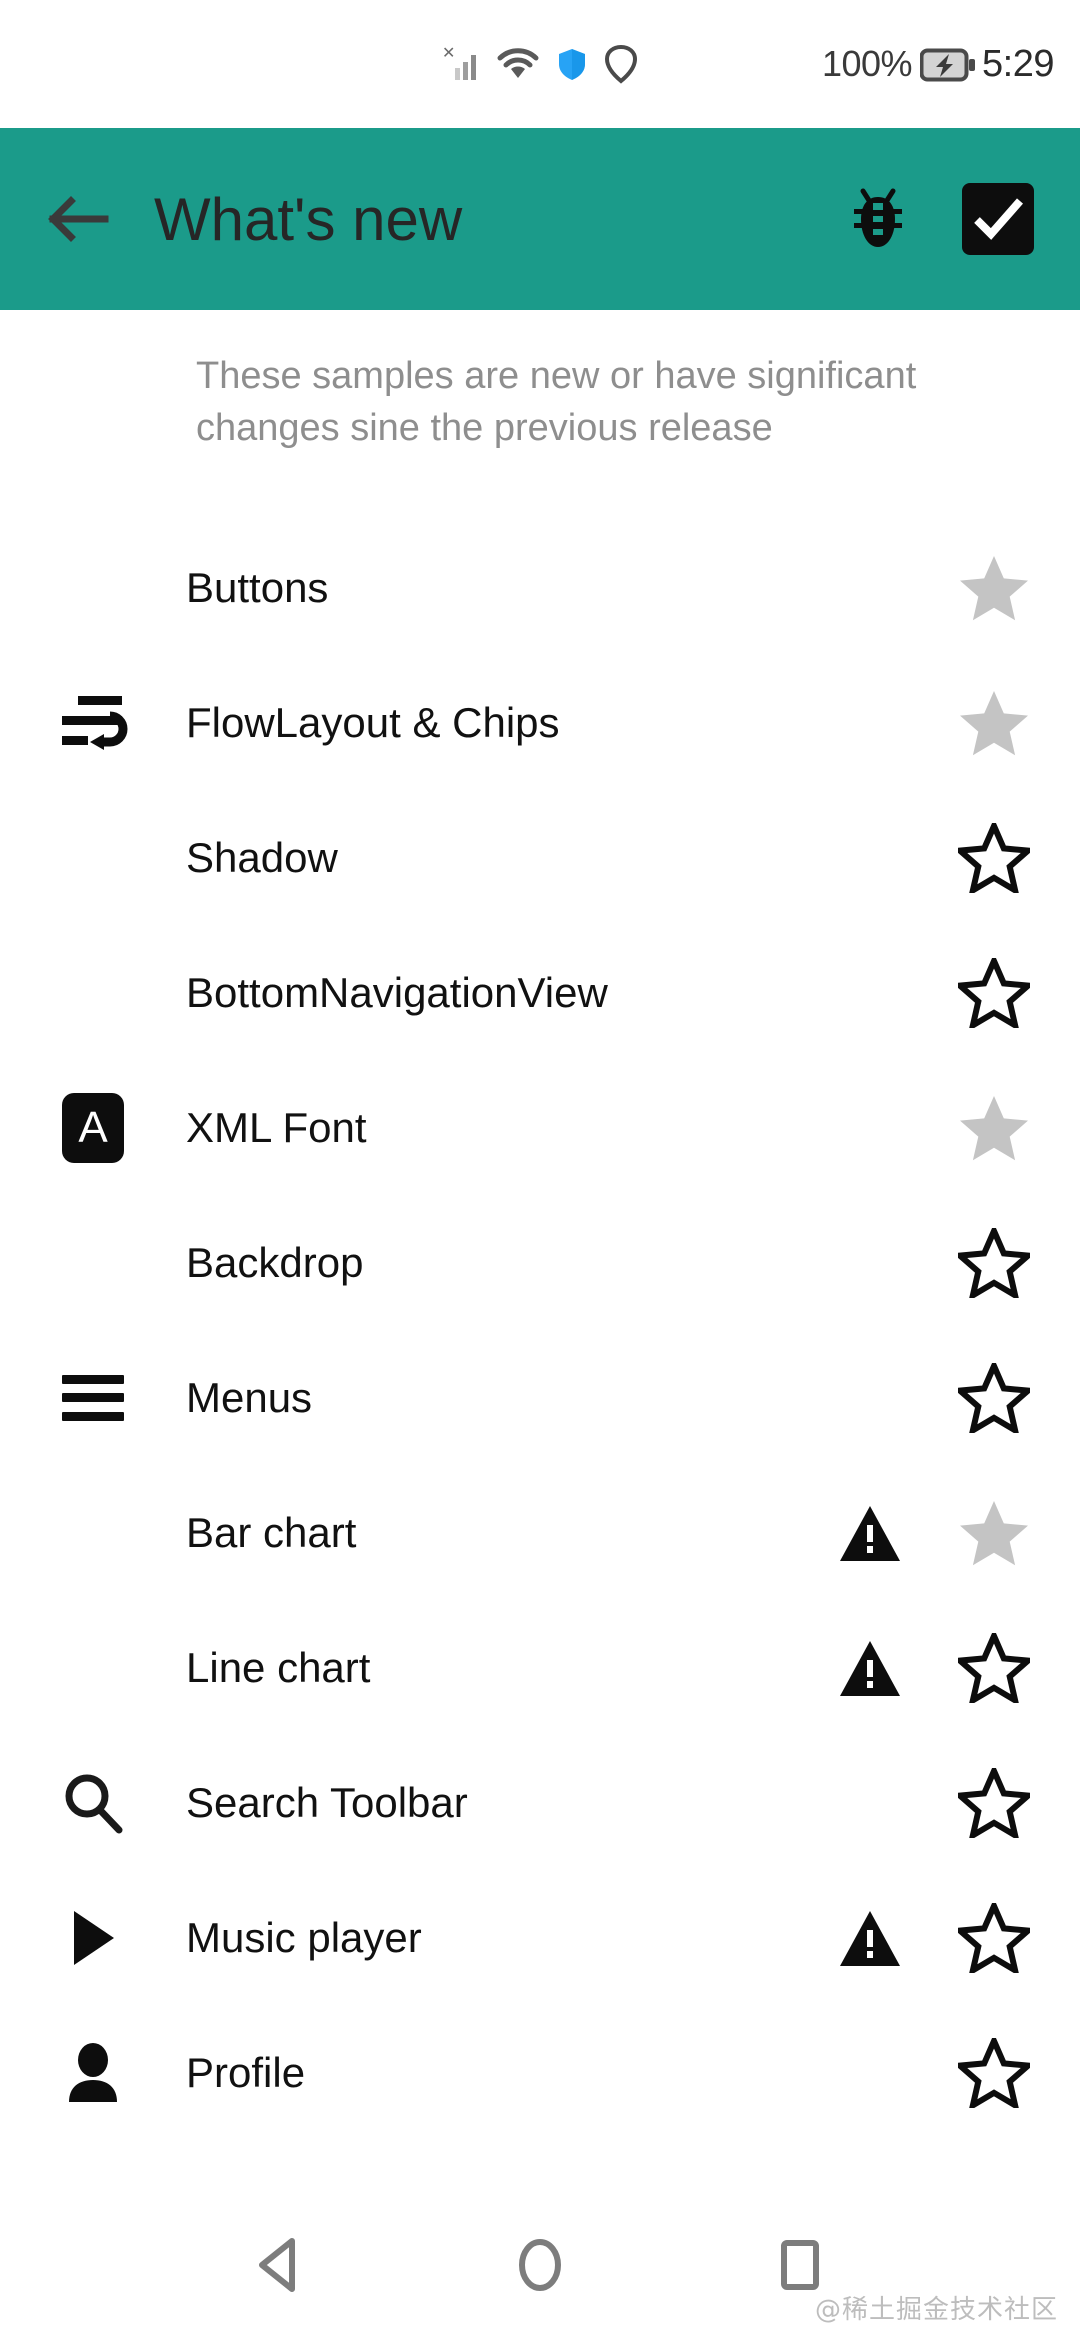  Describe the element at coordinates (397, 992) in the screenshot. I see `list-item-label: BottomNavigationView` at that location.